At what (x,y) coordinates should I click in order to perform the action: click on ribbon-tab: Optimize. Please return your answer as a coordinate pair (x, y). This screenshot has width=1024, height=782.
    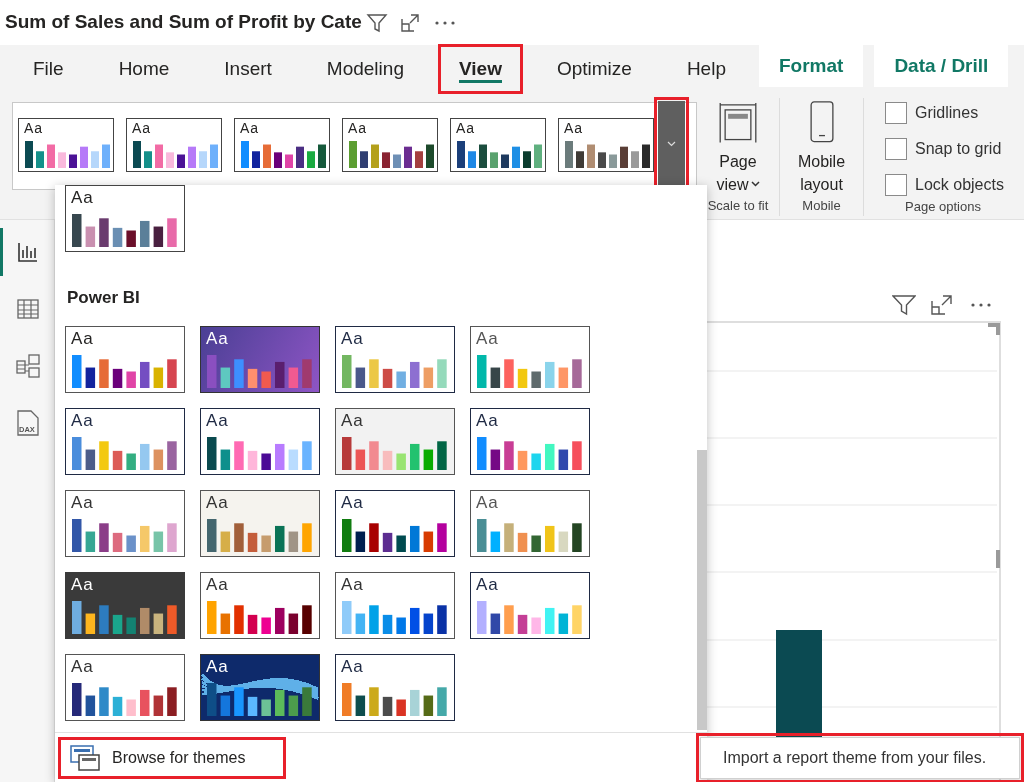
    Looking at the image, I should click on (594, 69).